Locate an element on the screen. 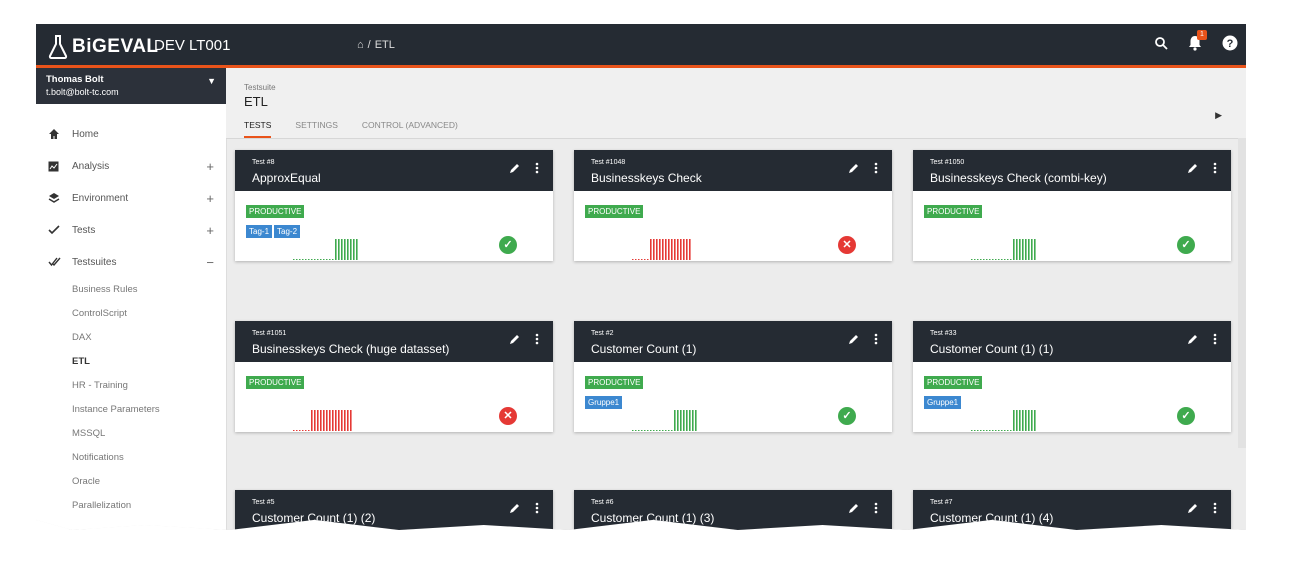  nav-label: Home is located at coordinates (85, 134).